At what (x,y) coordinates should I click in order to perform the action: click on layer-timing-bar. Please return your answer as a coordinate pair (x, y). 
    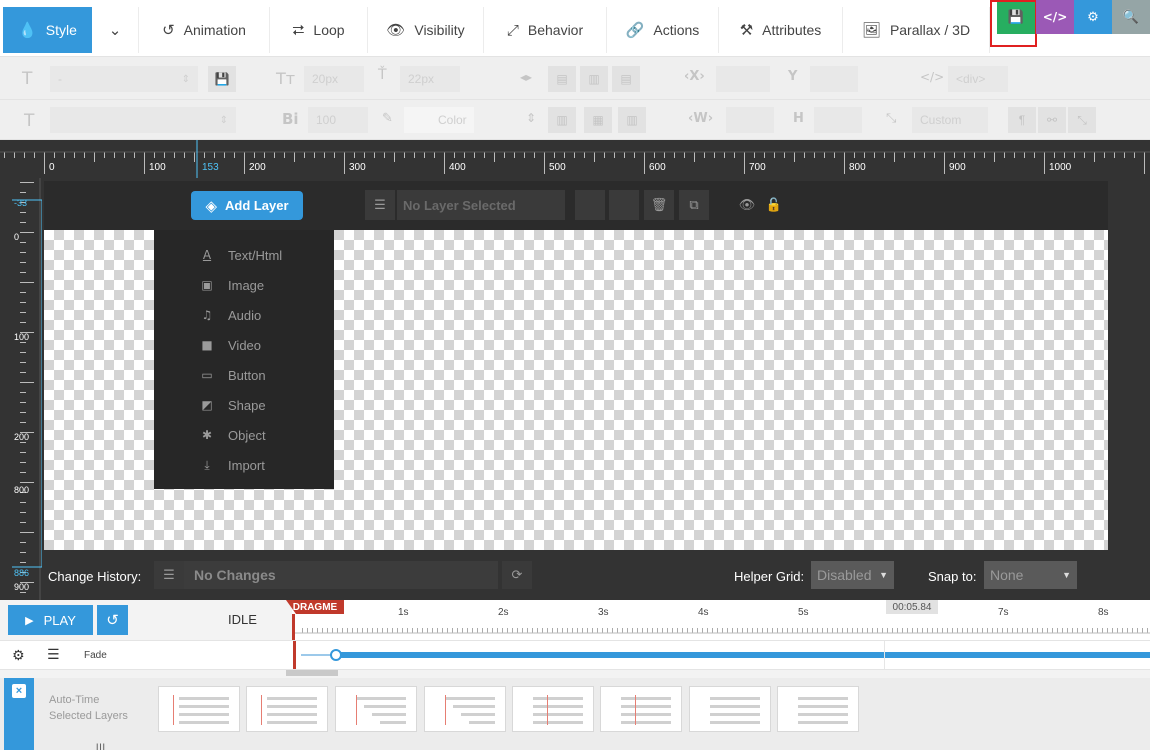
    Looking at the image, I should click on (743, 655).